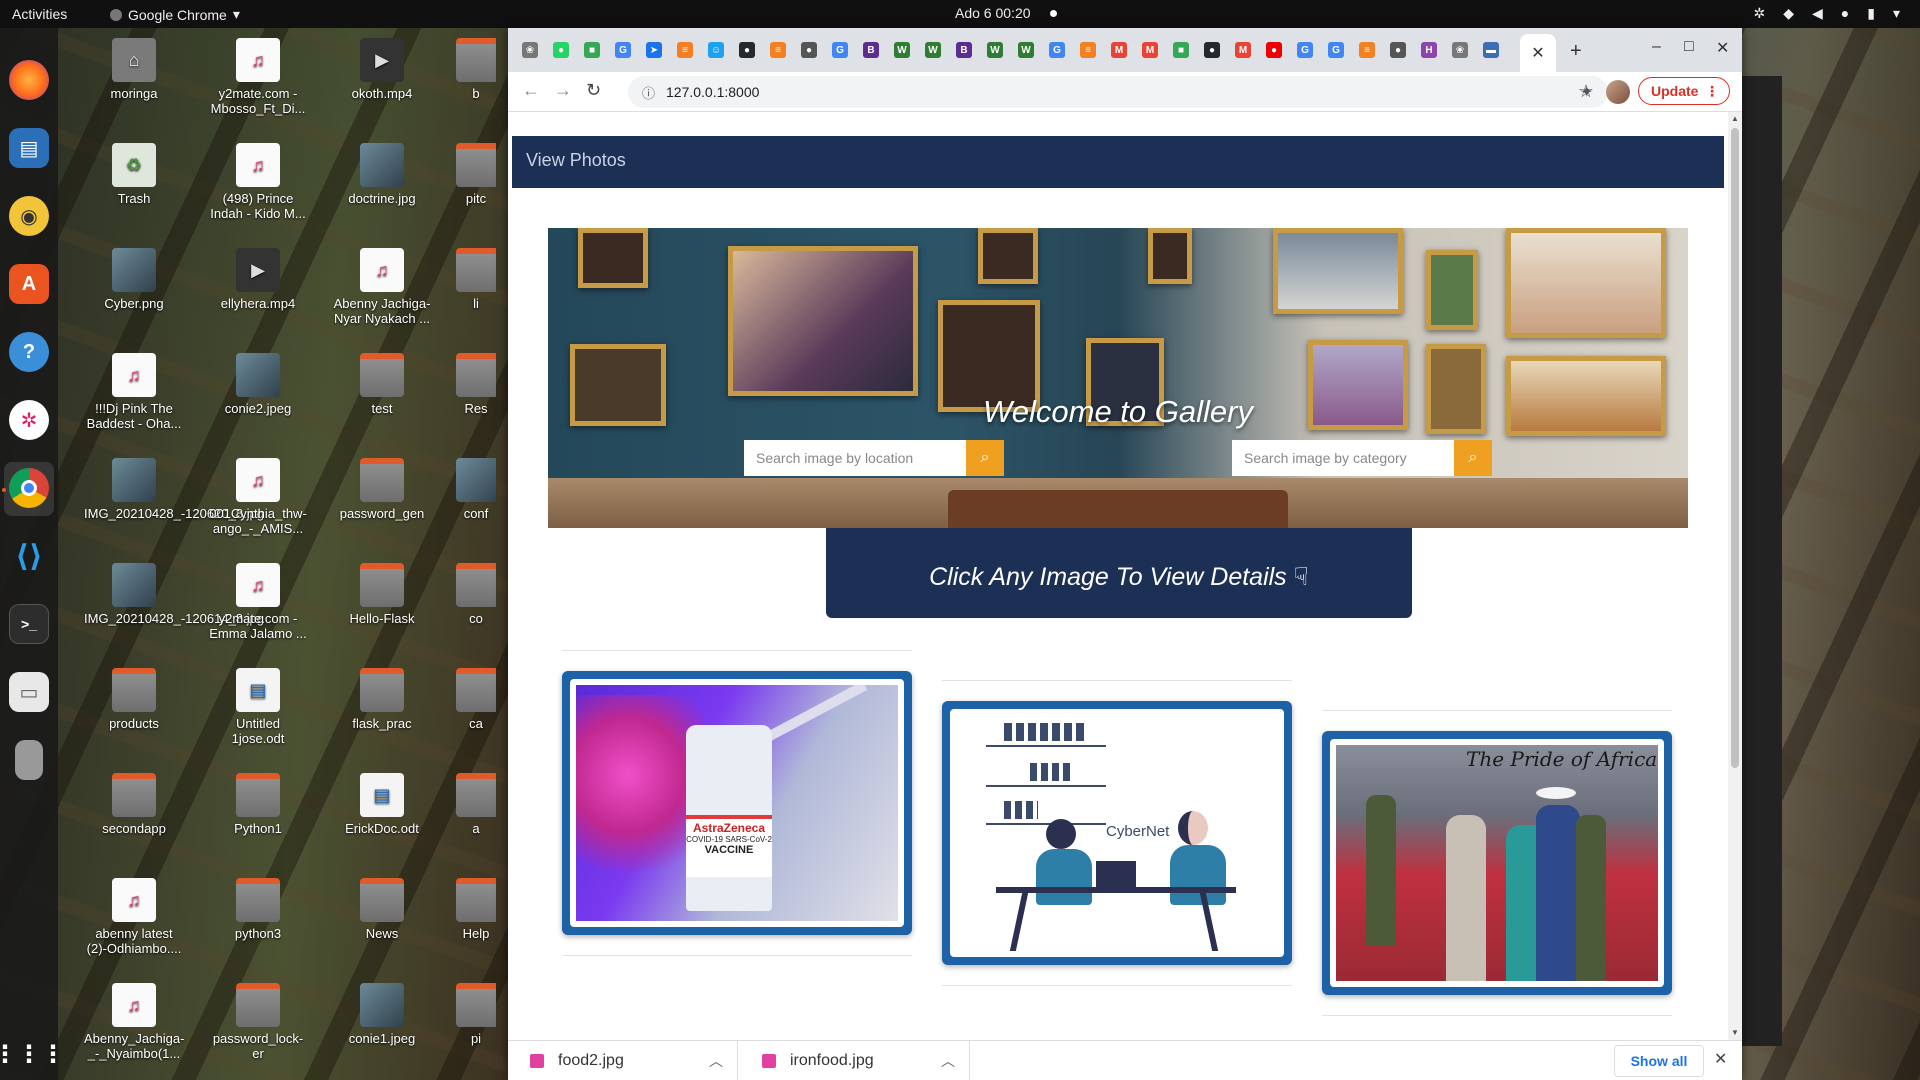 This screenshot has width=1920, height=1080. What do you see at coordinates (258, 909) in the screenshot?
I see `desktop-icon: python3` at bounding box center [258, 909].